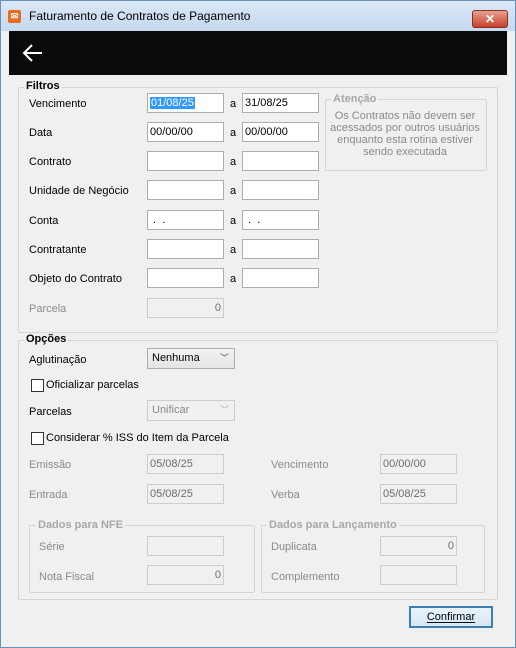 Image resolution: width=516 pixels, height=648 pixels. I want to click on parcela-label: Parcela, so click(48, 309).